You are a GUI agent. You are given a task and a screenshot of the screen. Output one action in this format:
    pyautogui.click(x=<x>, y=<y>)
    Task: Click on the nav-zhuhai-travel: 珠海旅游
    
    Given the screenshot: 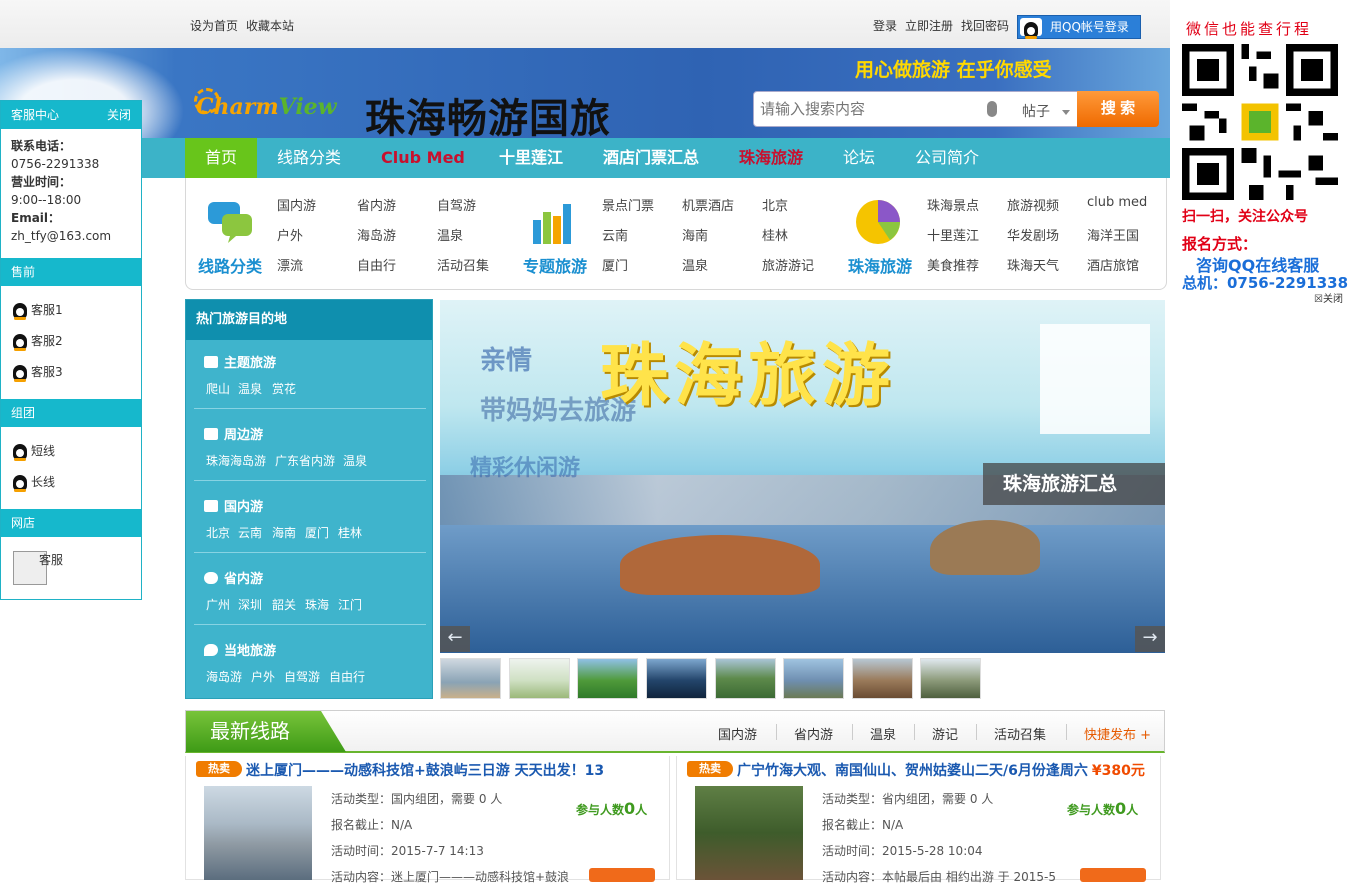 What is the action you would take?
    pyautogui.click(x=771, y=158)
    